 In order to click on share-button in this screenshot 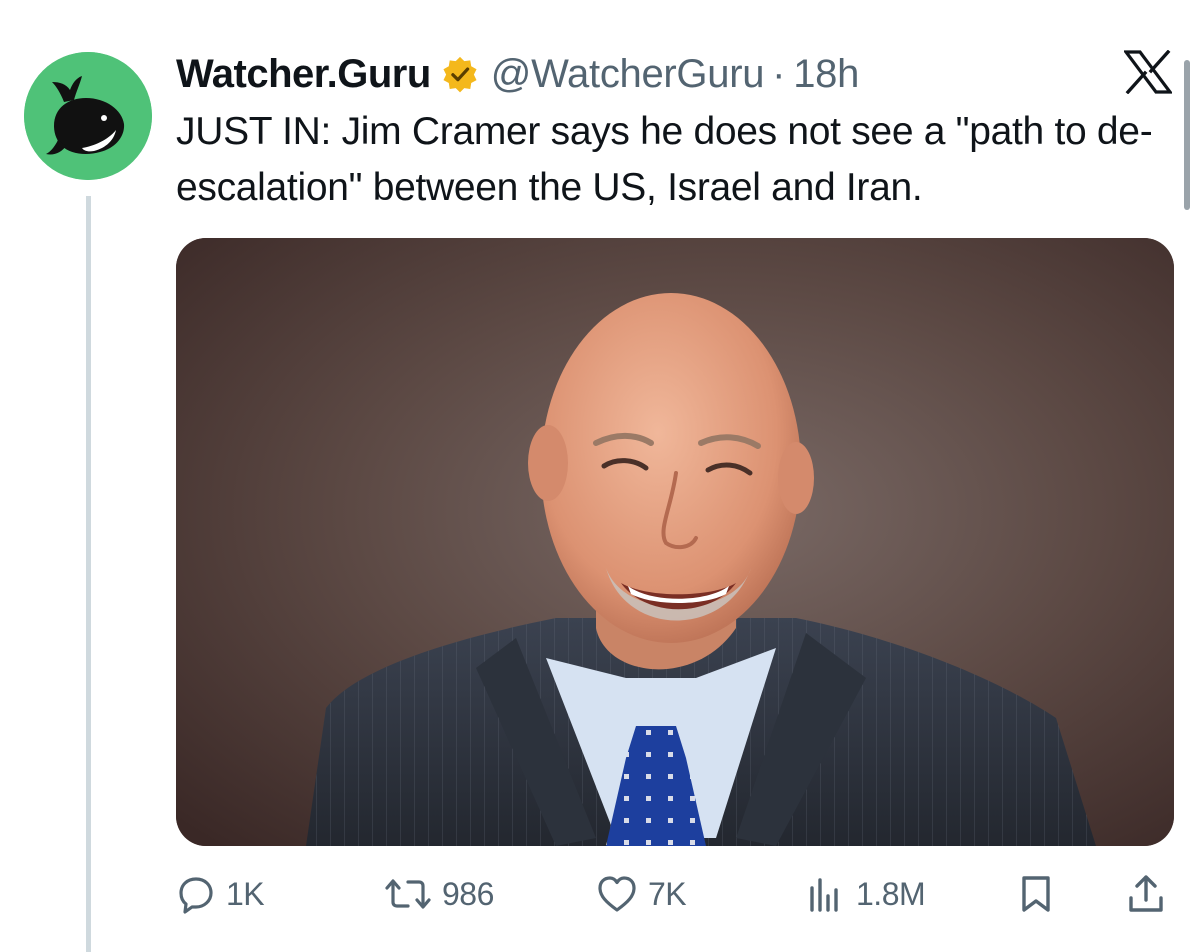, I will do `click(1146, 894)`.